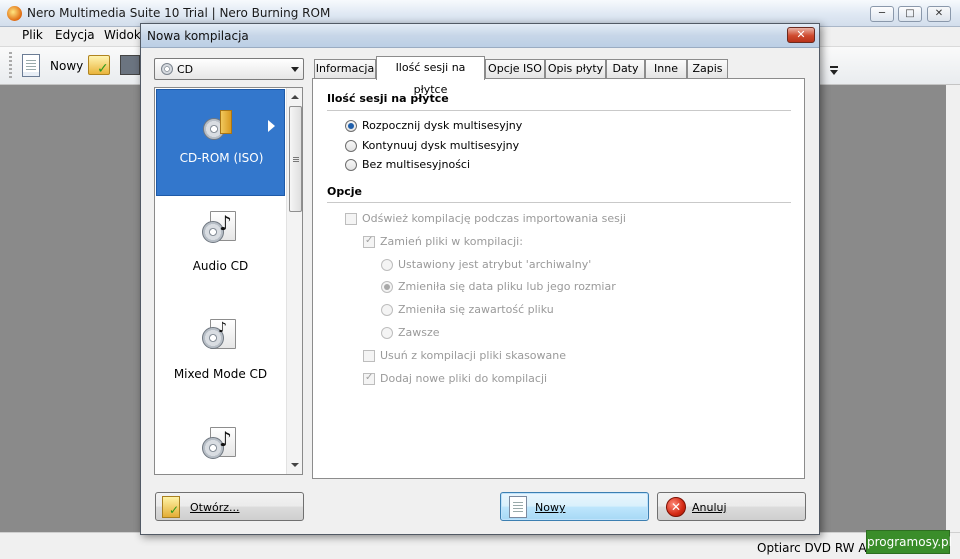  I want to click on compilation-type-label: Mixed Mode CD, so click(220, 374).